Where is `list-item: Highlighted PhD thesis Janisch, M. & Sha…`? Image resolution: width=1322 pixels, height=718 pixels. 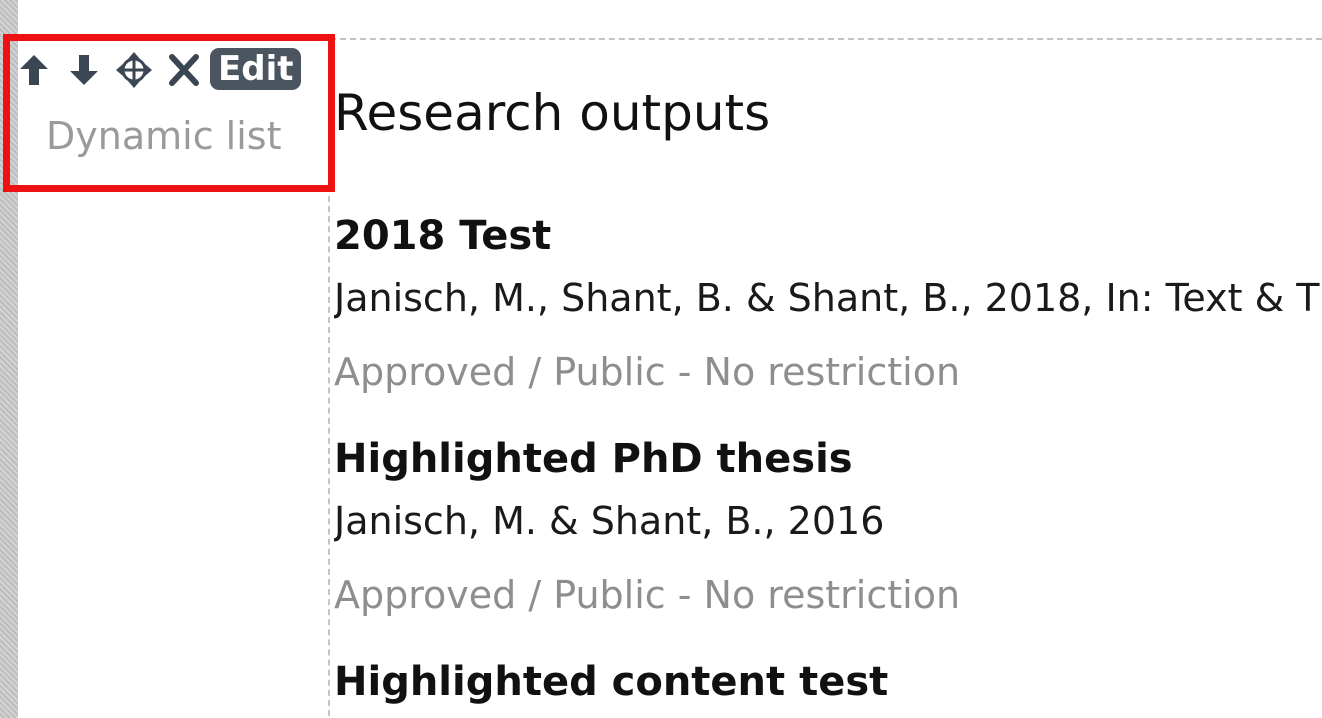 list-item: Highlighted PhD thesis Janisch, M. & Sha… is located at coordinates (647, 527).